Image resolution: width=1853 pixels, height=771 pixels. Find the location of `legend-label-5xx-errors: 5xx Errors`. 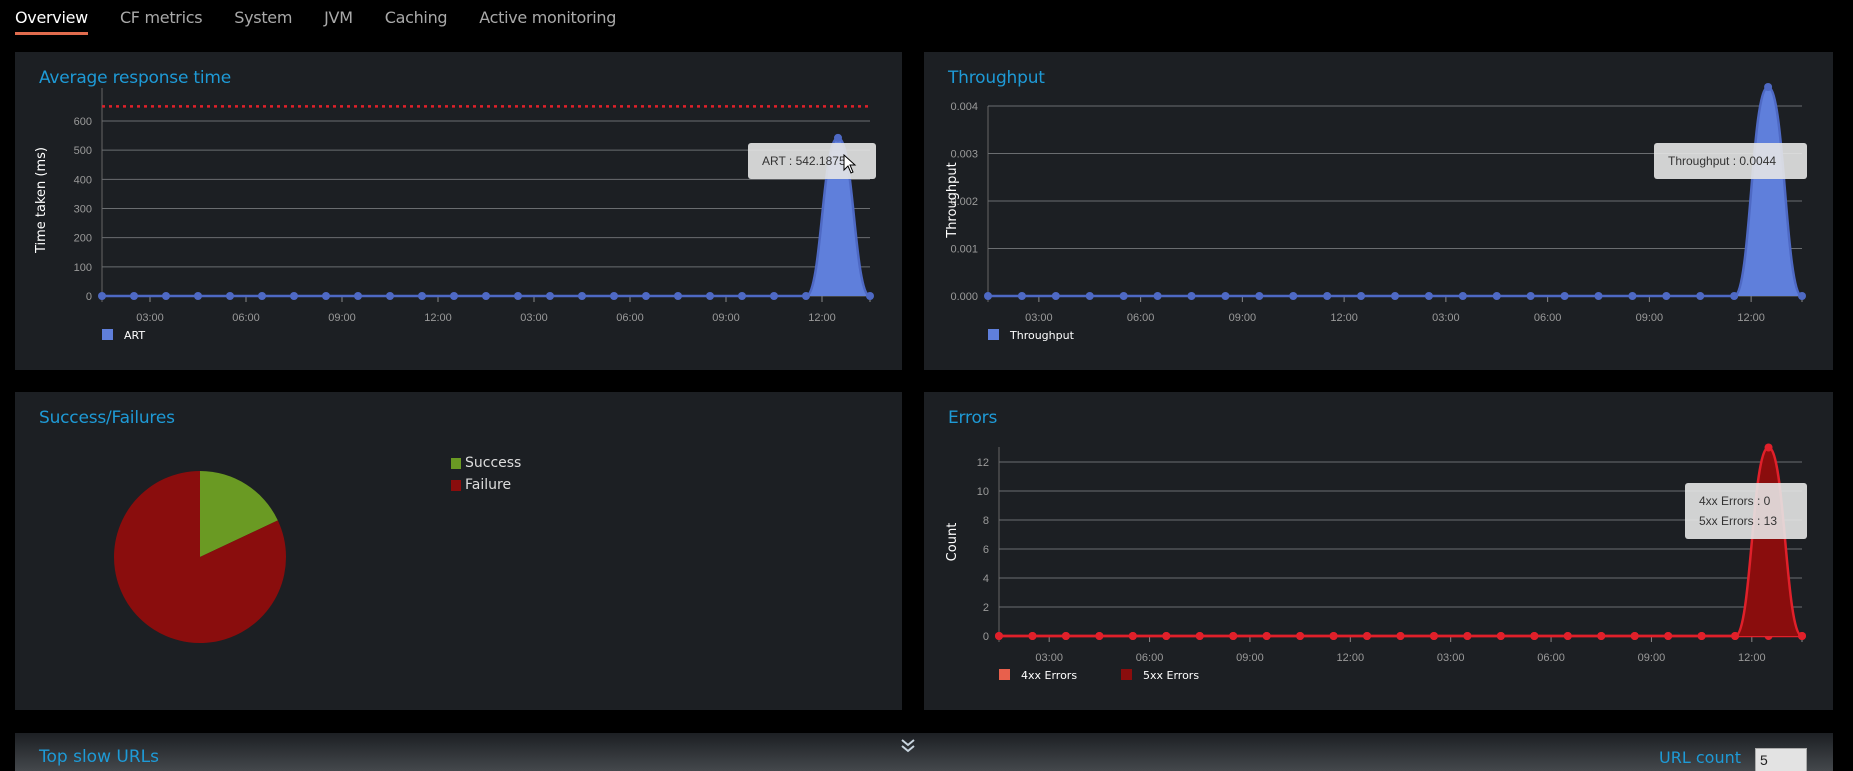

legend-label-5xx-errors: 5xx Errors is located at coordinates (1171, 675).